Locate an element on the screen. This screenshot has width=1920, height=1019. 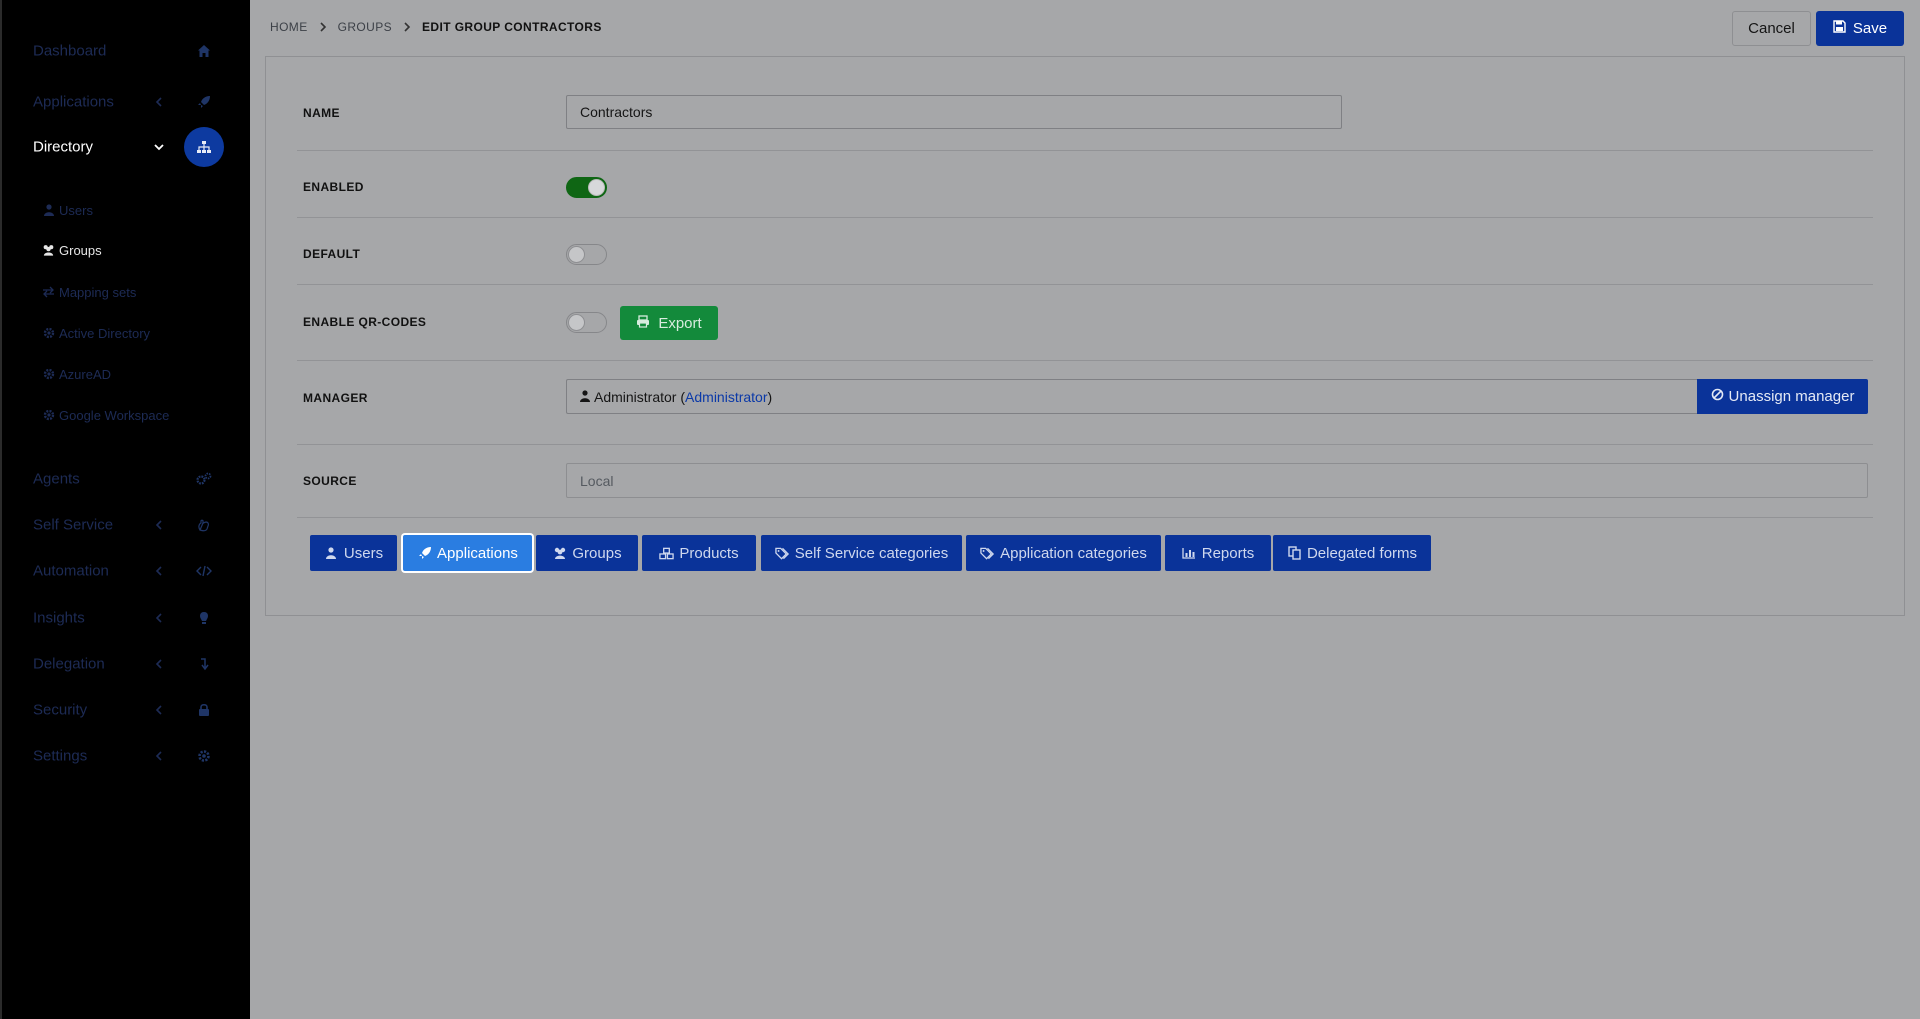
sidebar-item-directory: Directory is located at coordinates (127, 147).